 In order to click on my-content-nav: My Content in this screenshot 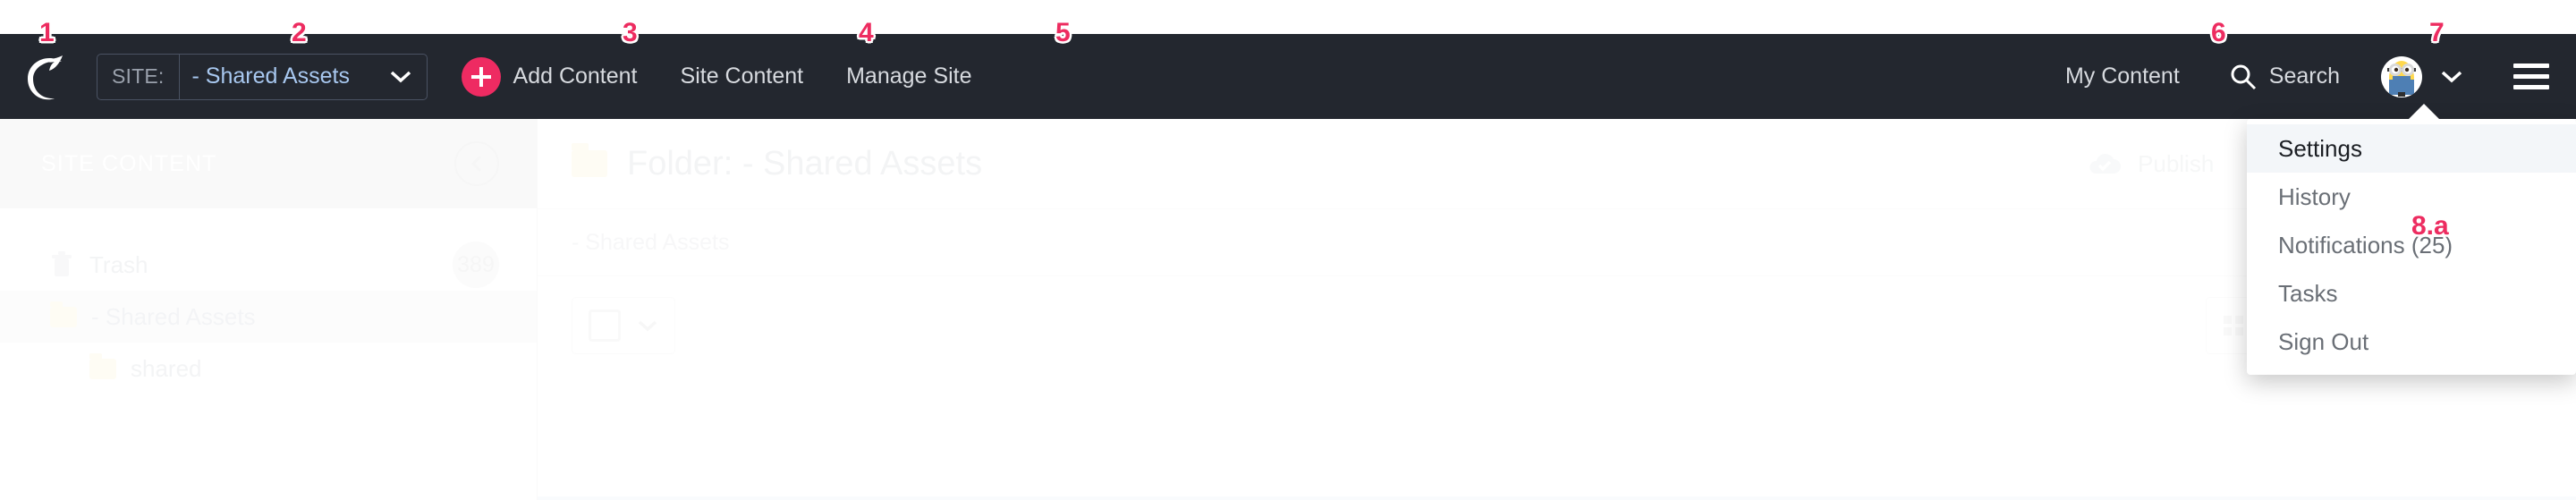, I will do `click(2122, 76)`.